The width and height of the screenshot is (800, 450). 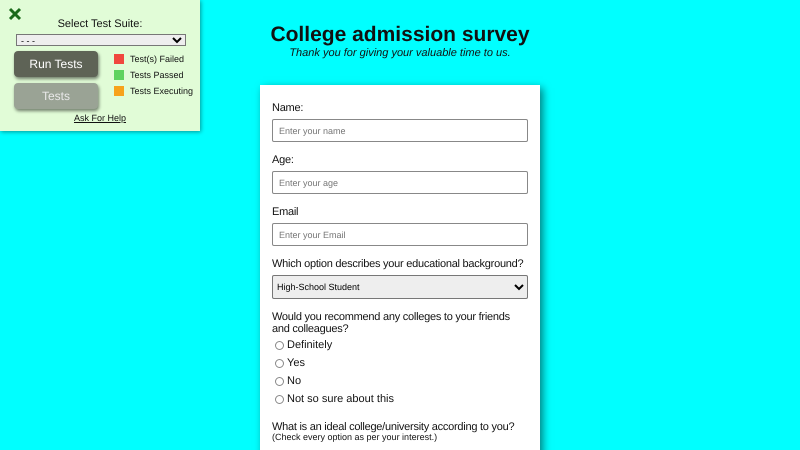 What do you see at coordinates (400, 53) in the screenshot?
I see `subtitle: Thank you for giving your valuable time to us.` at bounding box center [400, 53].